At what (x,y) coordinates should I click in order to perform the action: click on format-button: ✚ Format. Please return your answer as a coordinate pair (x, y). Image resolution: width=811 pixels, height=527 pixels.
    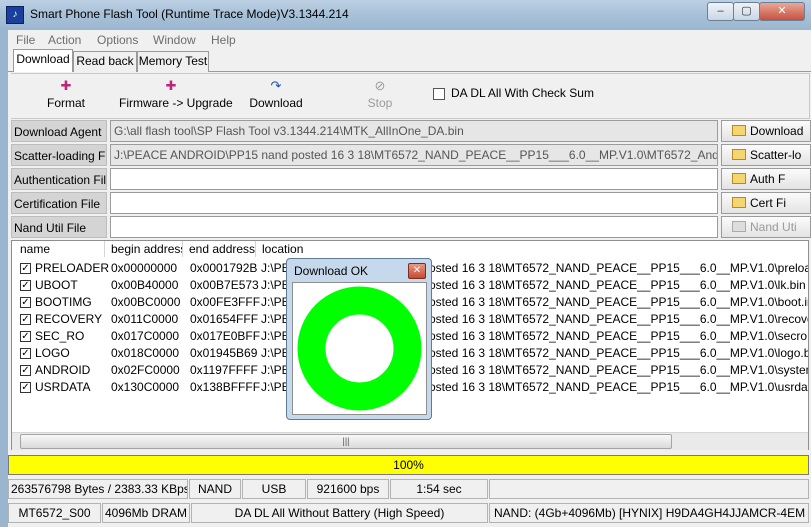
    Looking at the image, I should click on (66, 94).